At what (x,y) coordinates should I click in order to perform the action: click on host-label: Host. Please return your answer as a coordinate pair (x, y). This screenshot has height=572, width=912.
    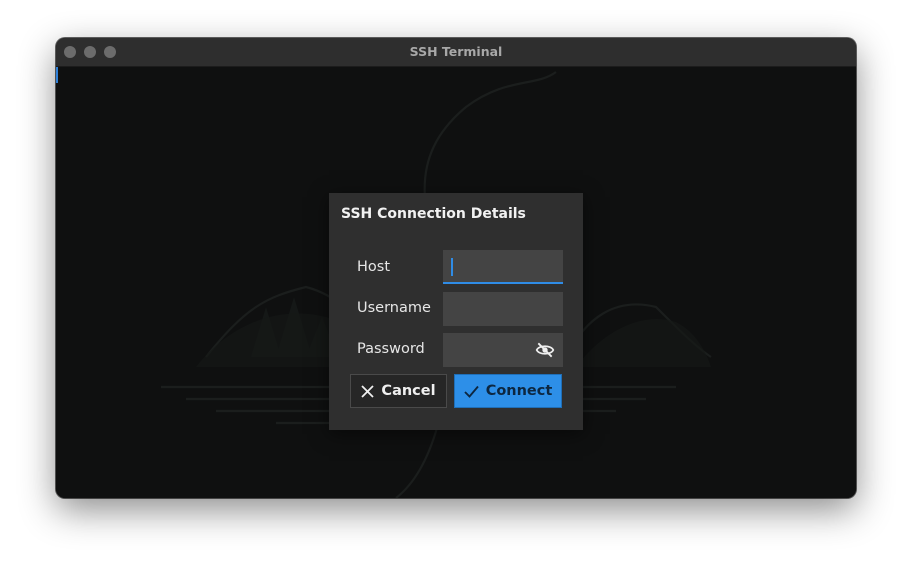
    Looking at the image, I should click on (374, 267).